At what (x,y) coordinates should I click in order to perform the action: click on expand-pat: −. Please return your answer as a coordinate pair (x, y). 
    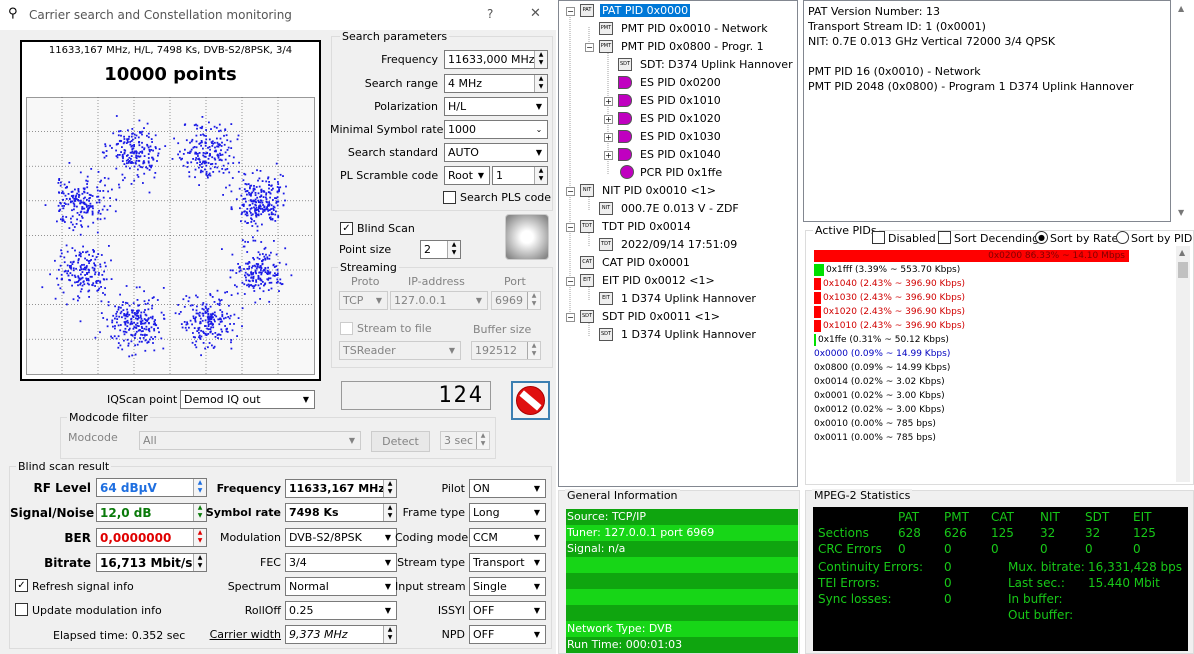
    Looking at the image, I should click on (570, 11).